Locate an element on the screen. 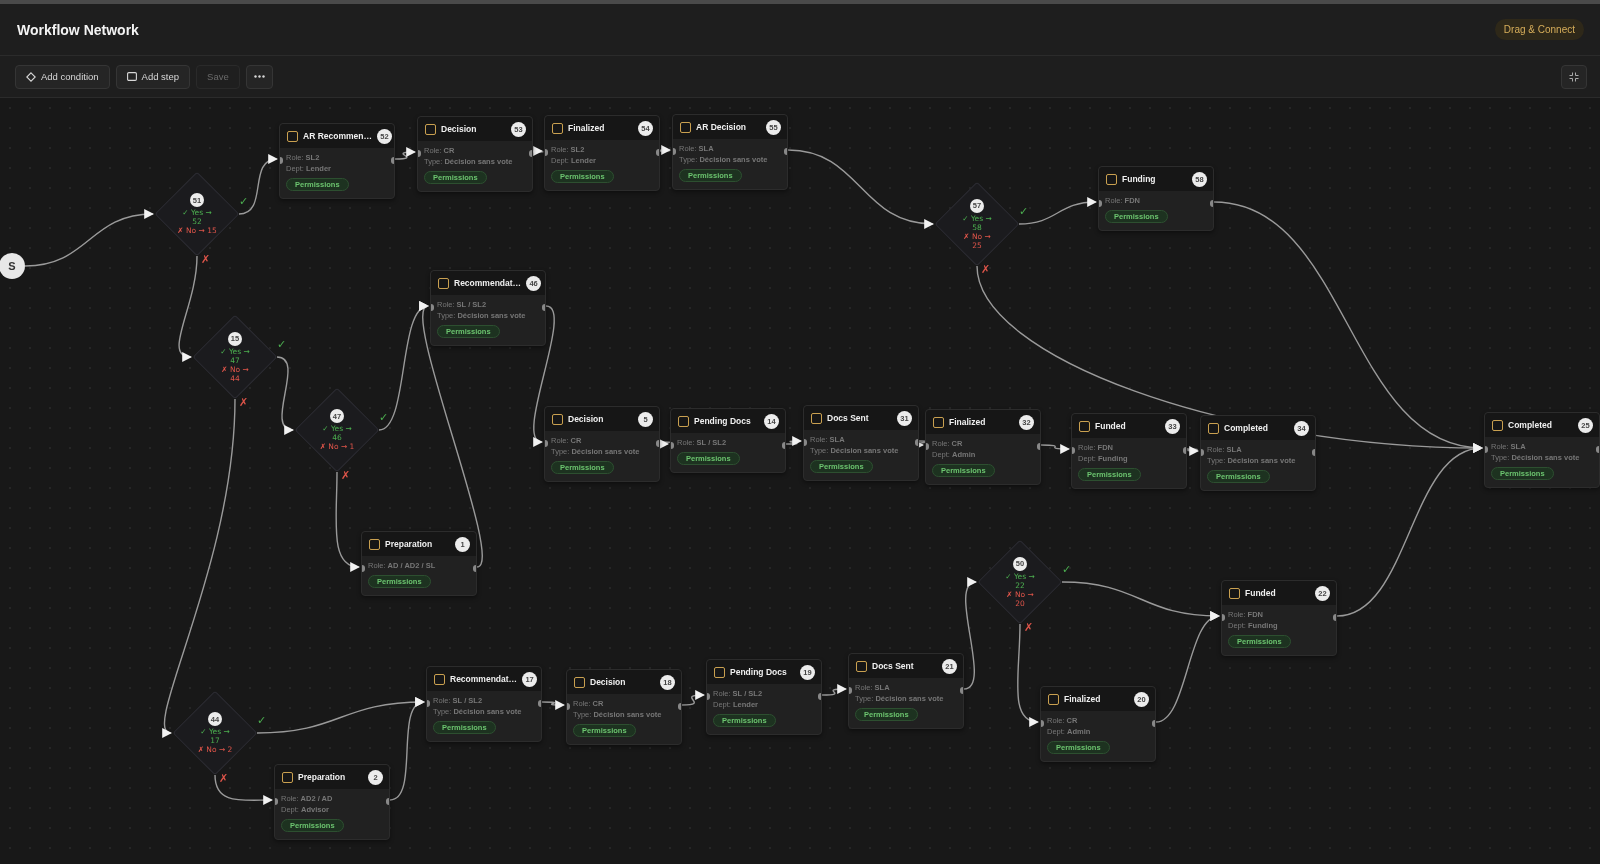 This screenshot has height=864, width=1600. collapse-button is located at coordinates (1574, 76).